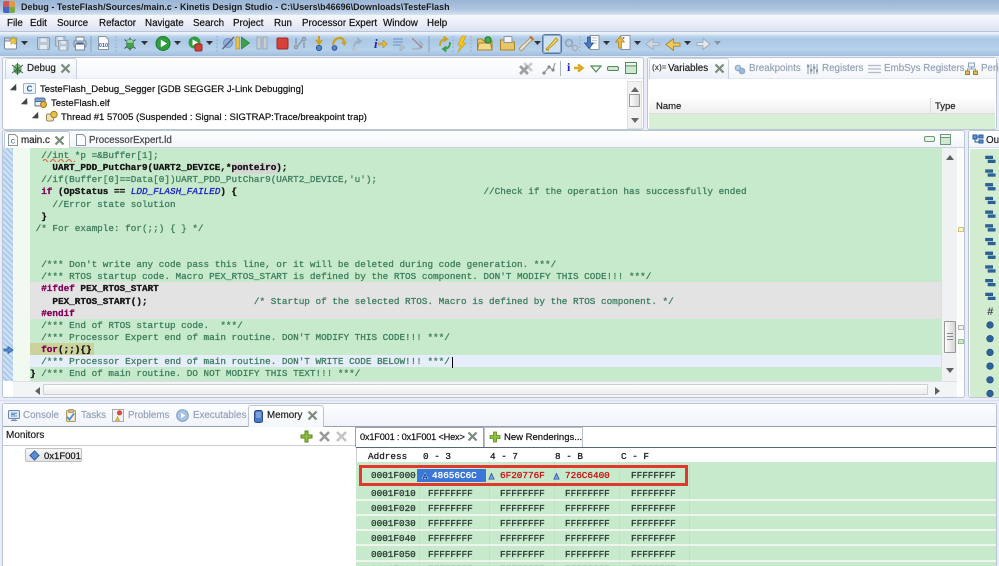 Image resolution: width=999 pixels, height=566 pixels. What do you see at coordinates (30, 89) in the screenshot?
I see `svg-text: C` at bounding box center [30, 89].